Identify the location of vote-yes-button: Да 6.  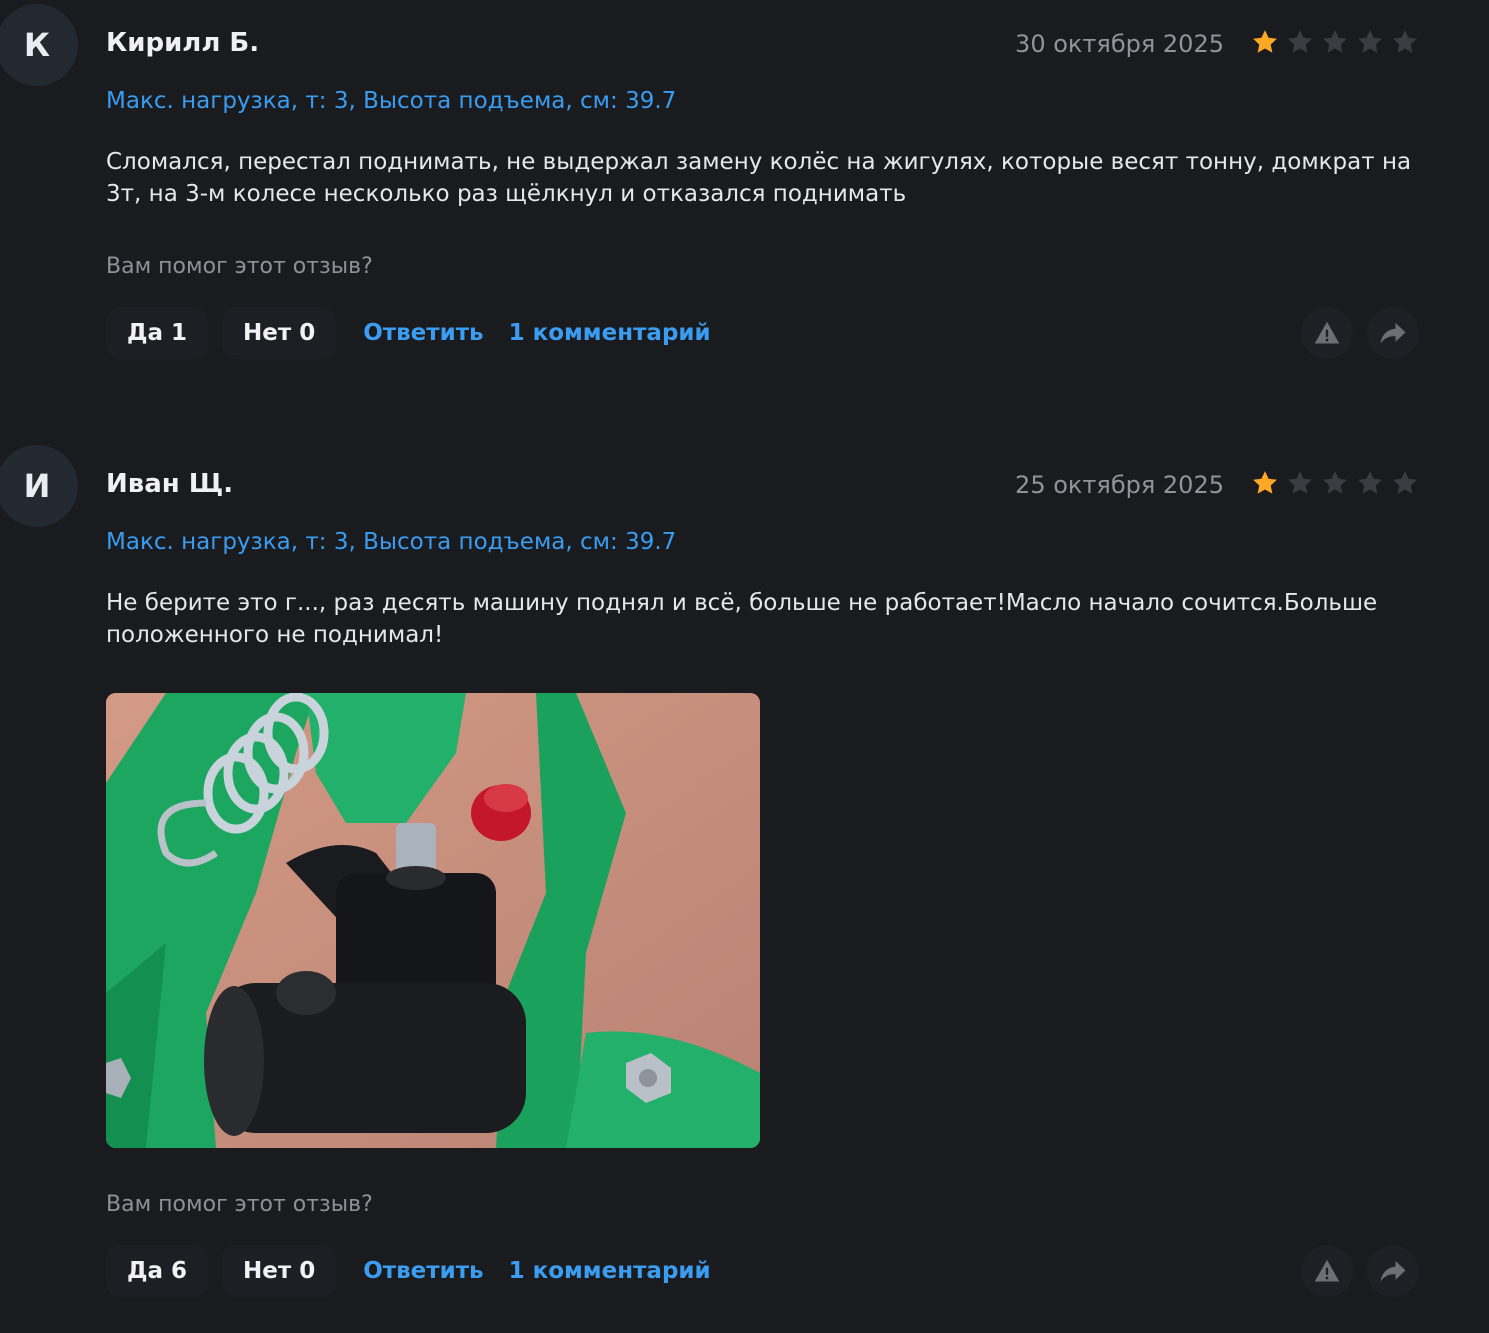
(157, 1271).